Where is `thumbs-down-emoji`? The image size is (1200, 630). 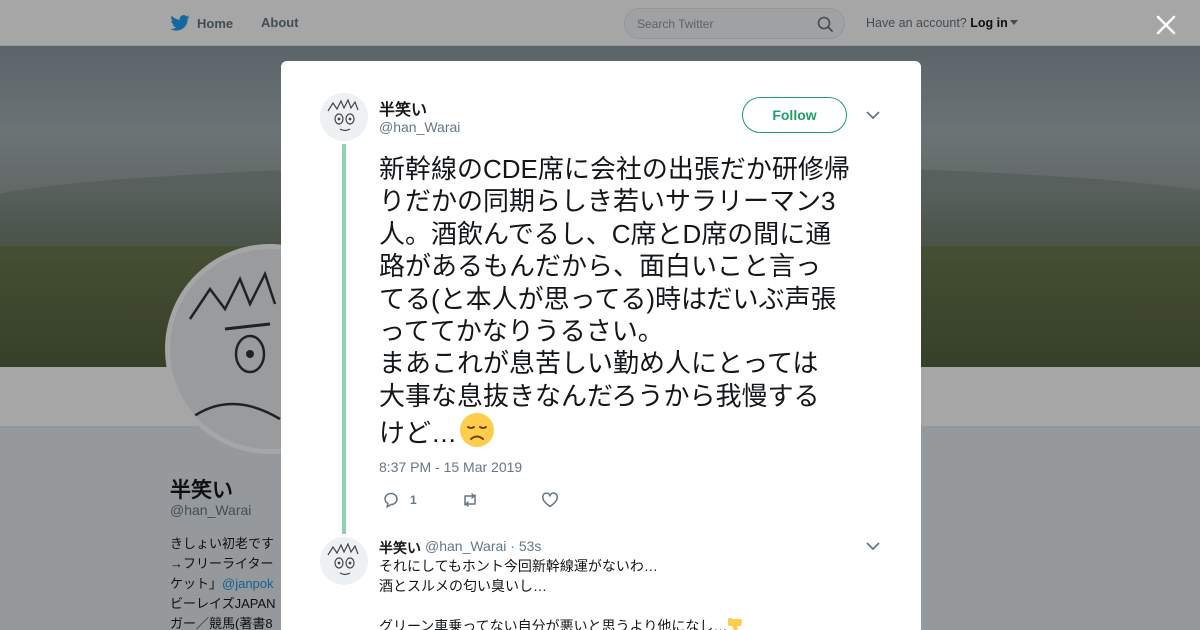
thumbs-down-emoji is located at coordinates (735, 624).